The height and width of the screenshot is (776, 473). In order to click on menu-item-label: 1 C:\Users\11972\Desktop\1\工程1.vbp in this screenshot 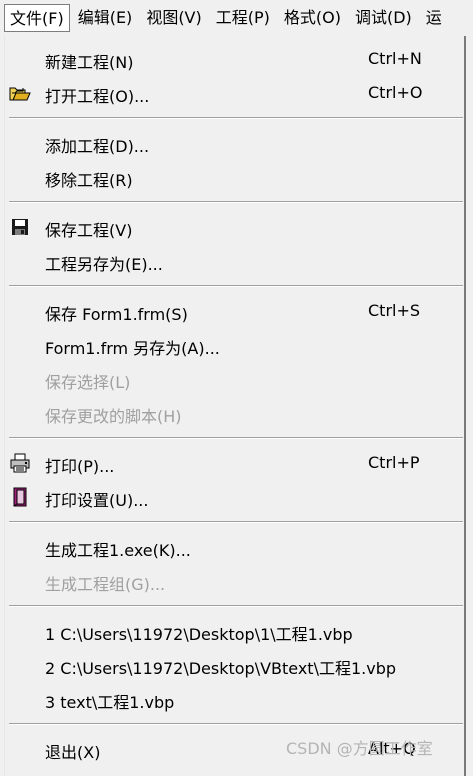, I will do `click(199, 634)`.